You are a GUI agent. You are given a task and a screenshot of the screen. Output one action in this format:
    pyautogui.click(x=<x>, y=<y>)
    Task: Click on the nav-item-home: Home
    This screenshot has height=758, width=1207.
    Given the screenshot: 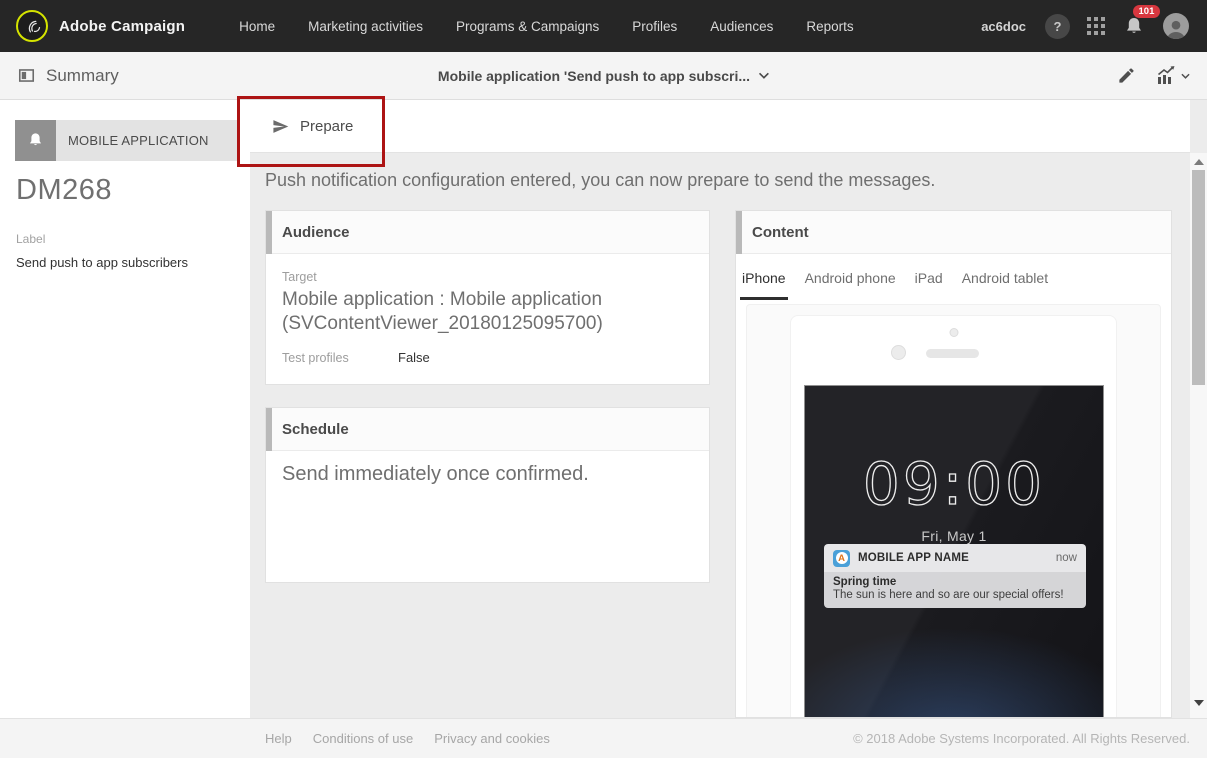 What is the action you would take?
    pyautogui.click(x=257, y=26)
    